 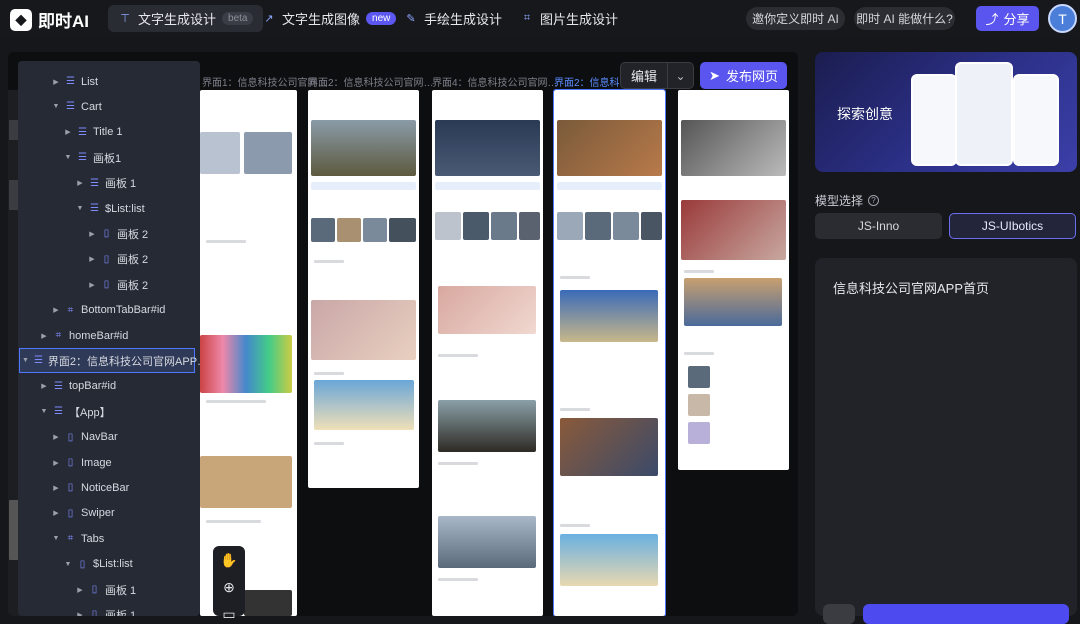 What do you see at coordinates (878, 226) in the screenshot?
I see `model-option-js-inno: JS-Inno` at bounding box center [878, 226].